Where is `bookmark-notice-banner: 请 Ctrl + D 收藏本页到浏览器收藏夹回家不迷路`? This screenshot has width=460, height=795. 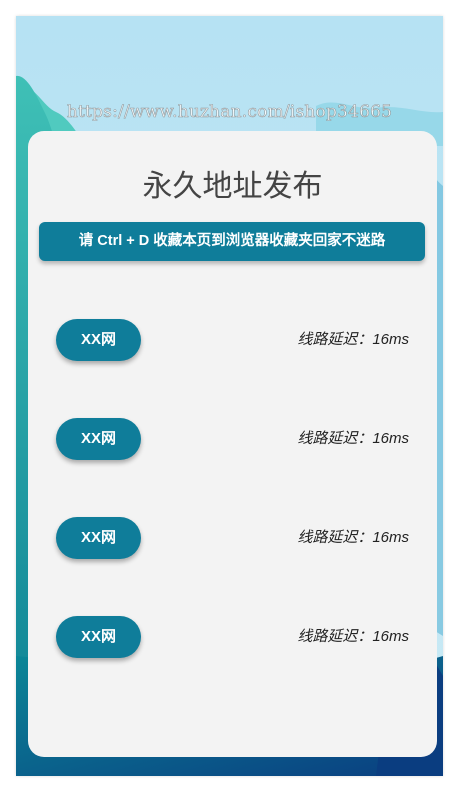 bookmark-notice-banner: 请 Ctrl + D 收藏本页到浏览器收藏夹回家不迷路 is located at coordinates (232, 241).